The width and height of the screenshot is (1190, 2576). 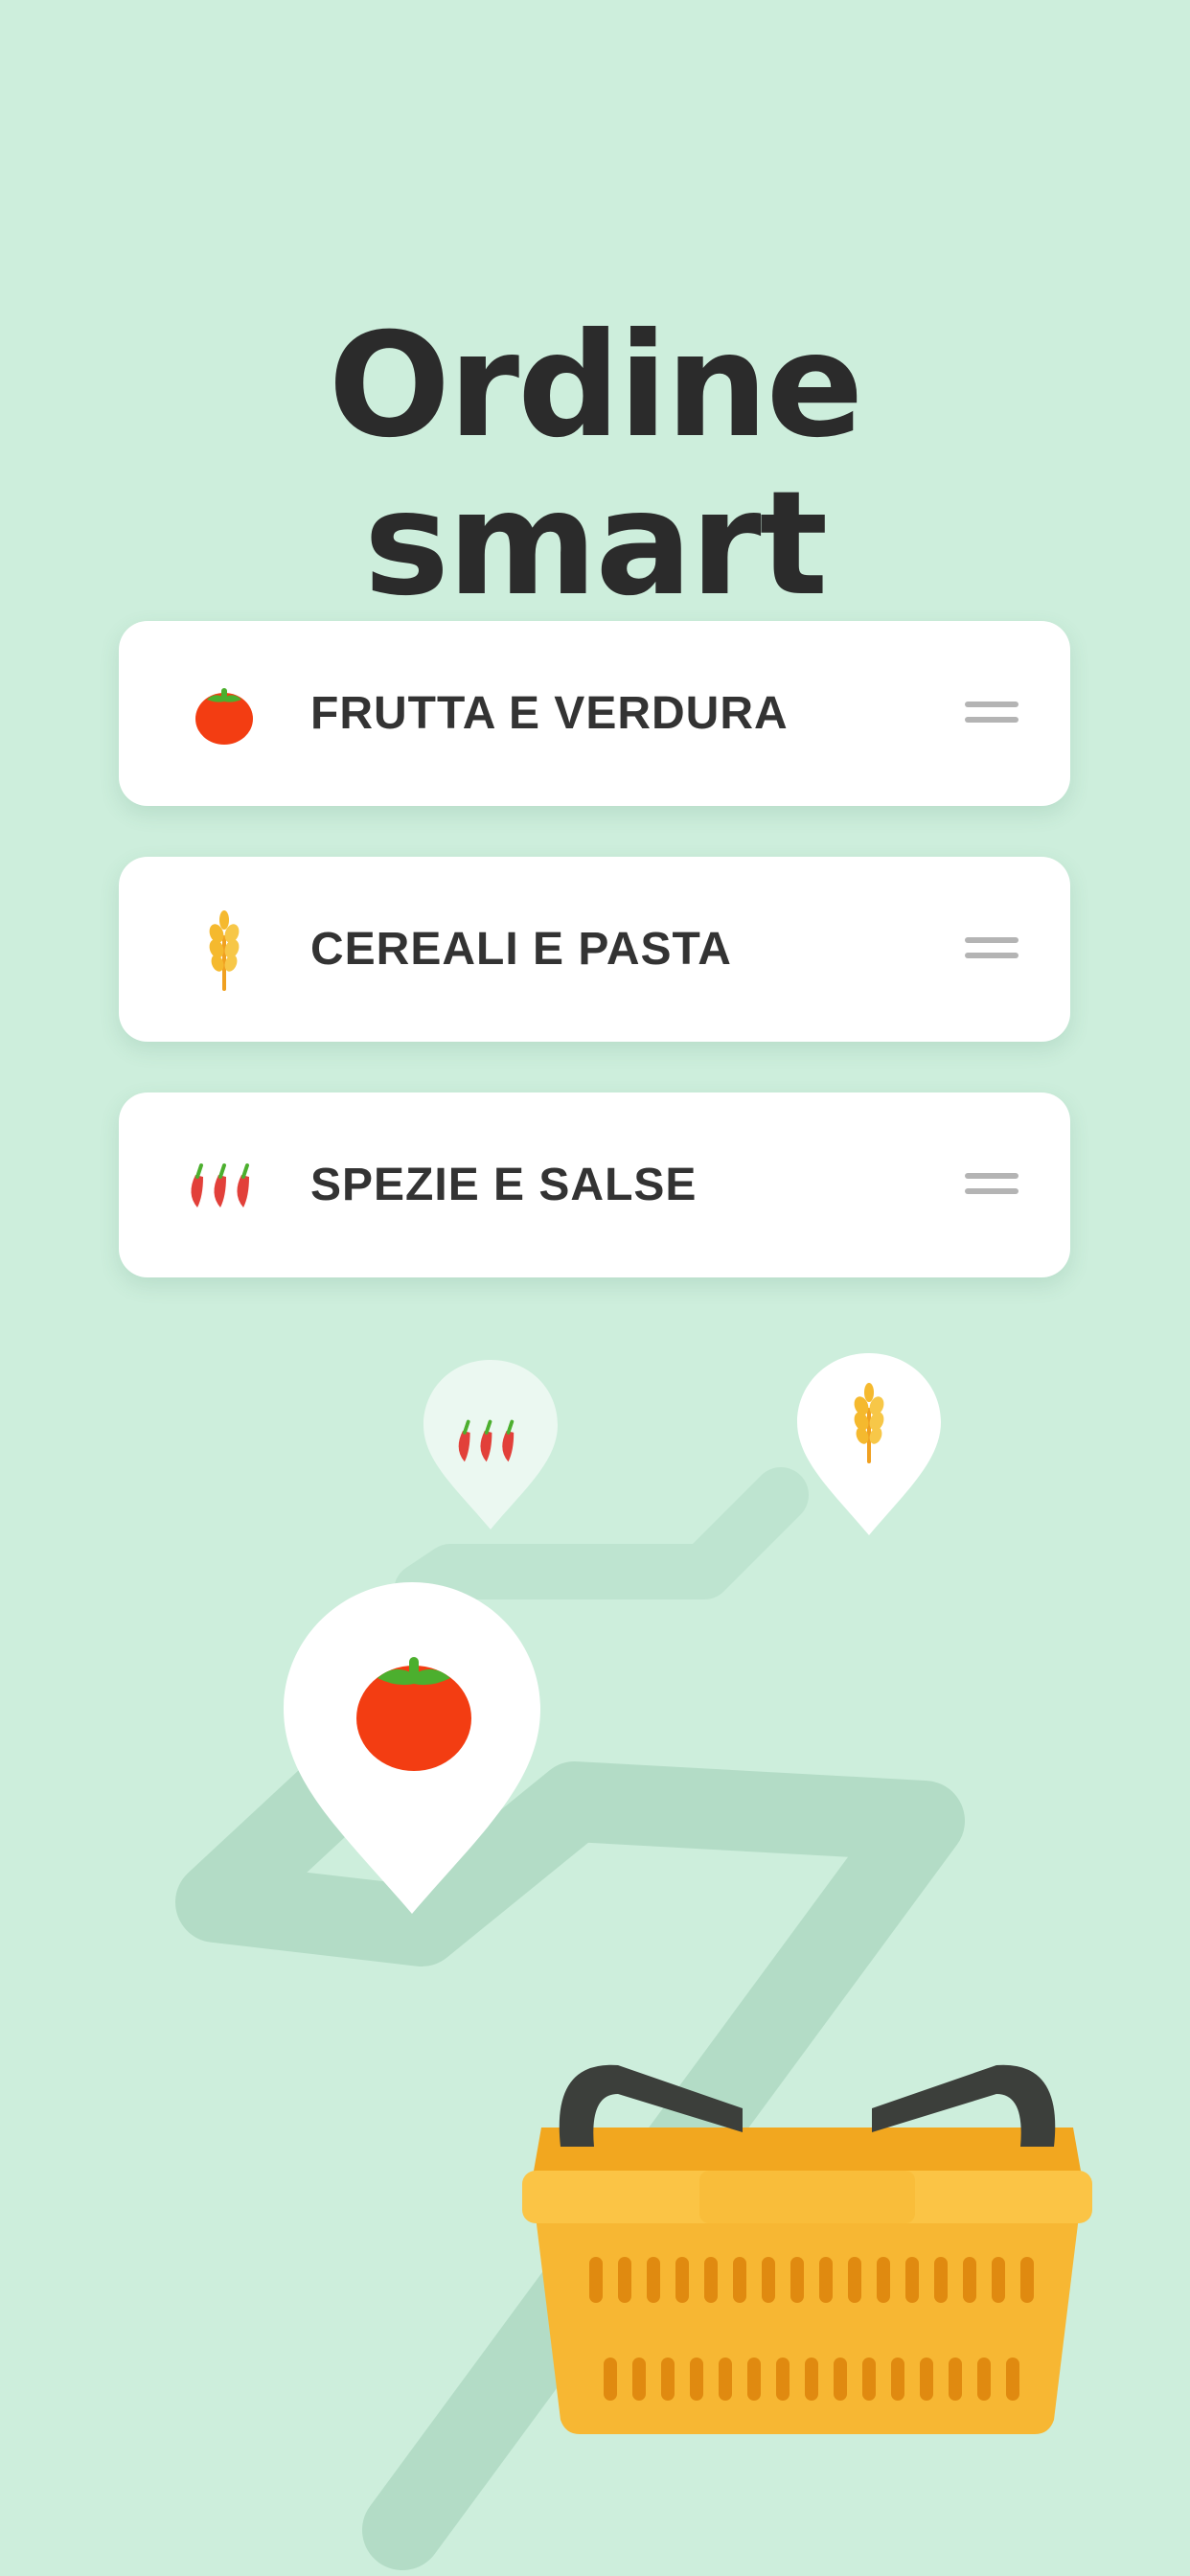 I want to click on title-line-2: smart, so click(x=595, y=544).